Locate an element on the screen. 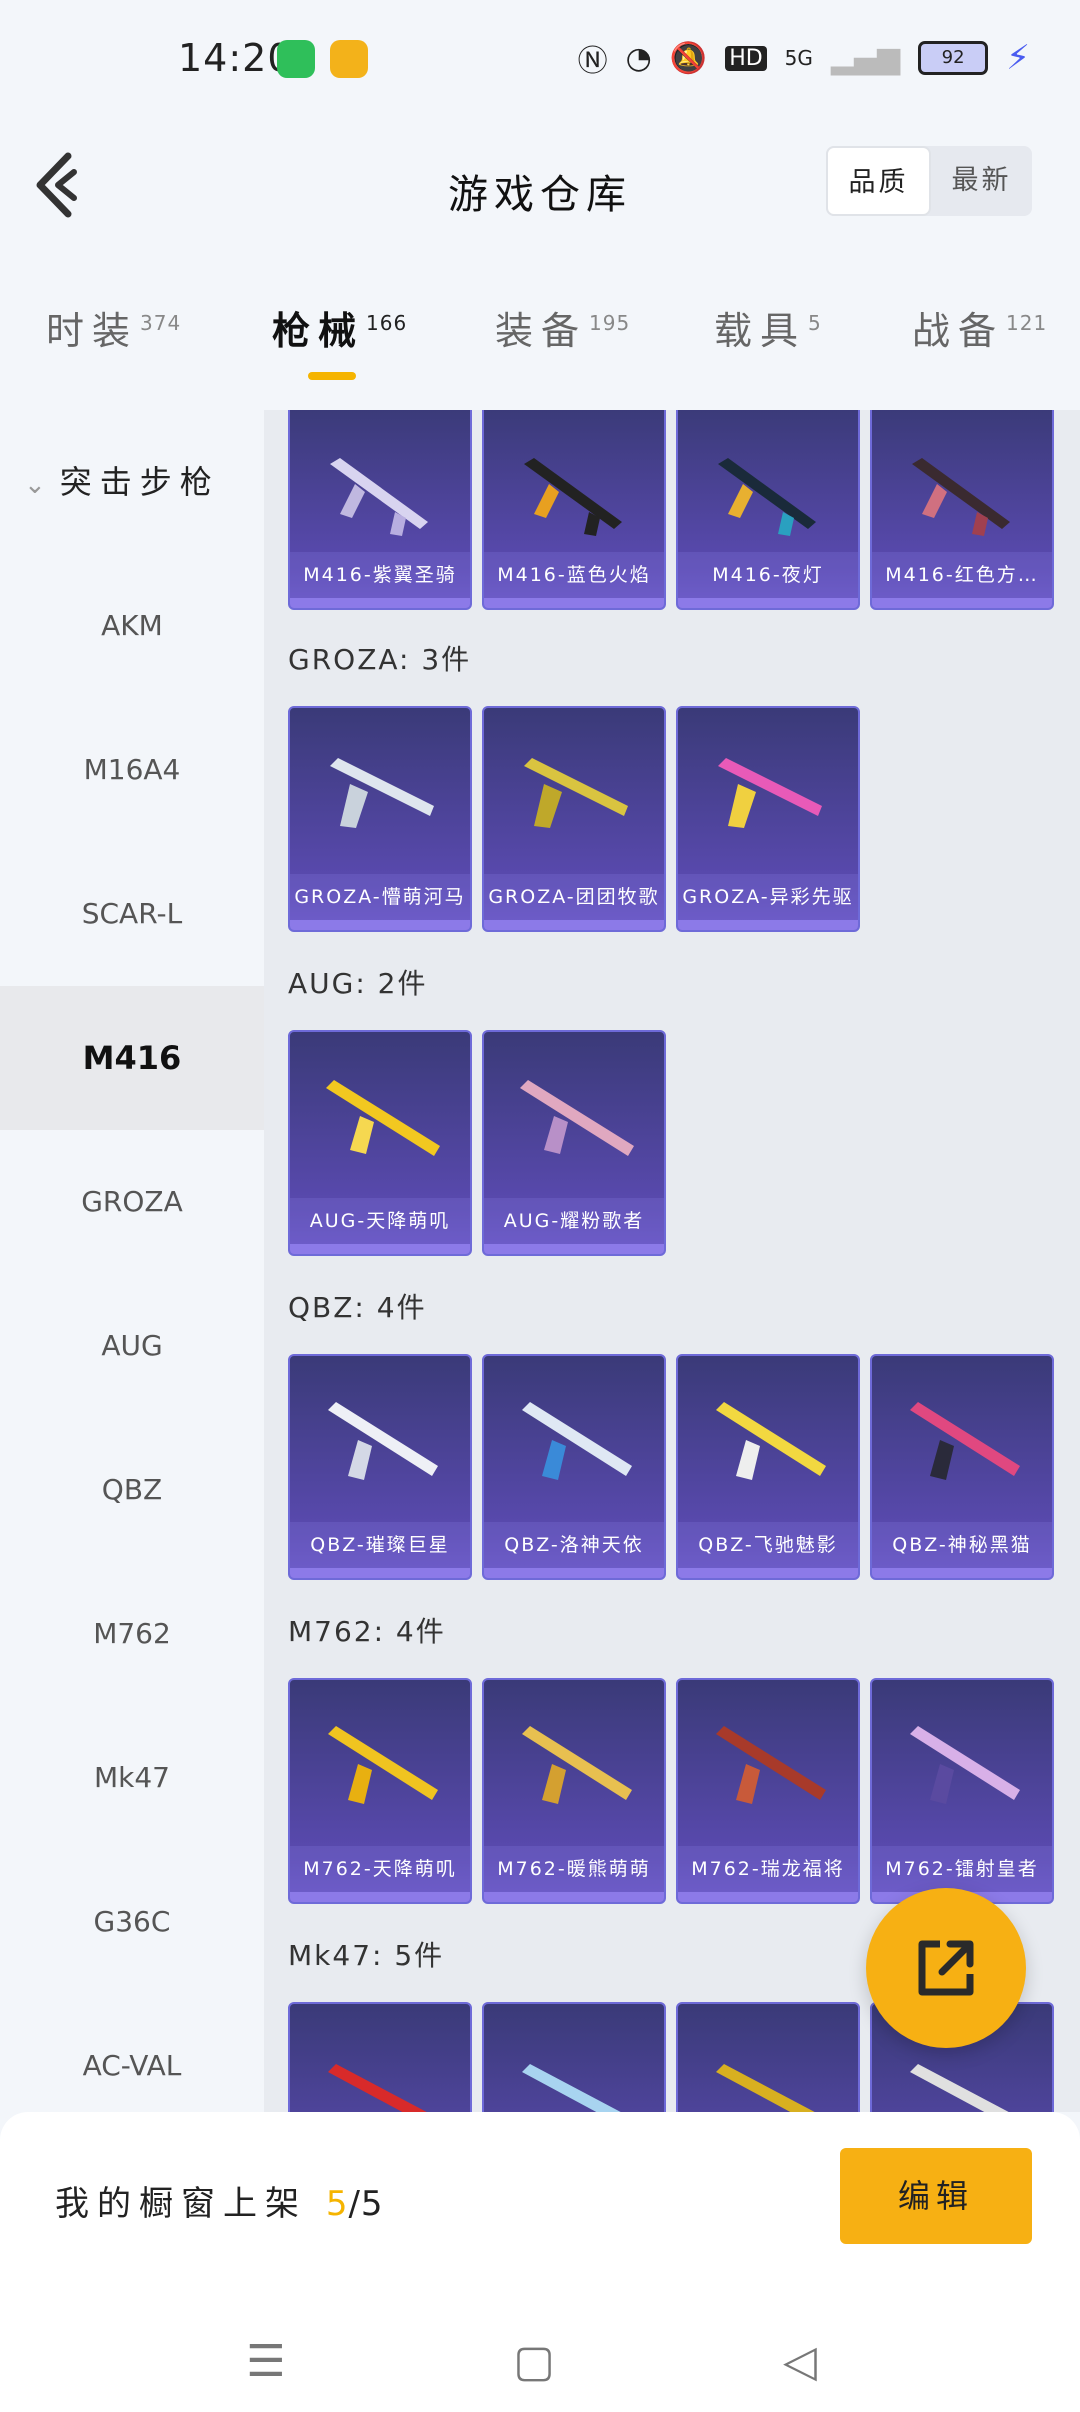  game-app-icon is located at coordinates (349, 59).